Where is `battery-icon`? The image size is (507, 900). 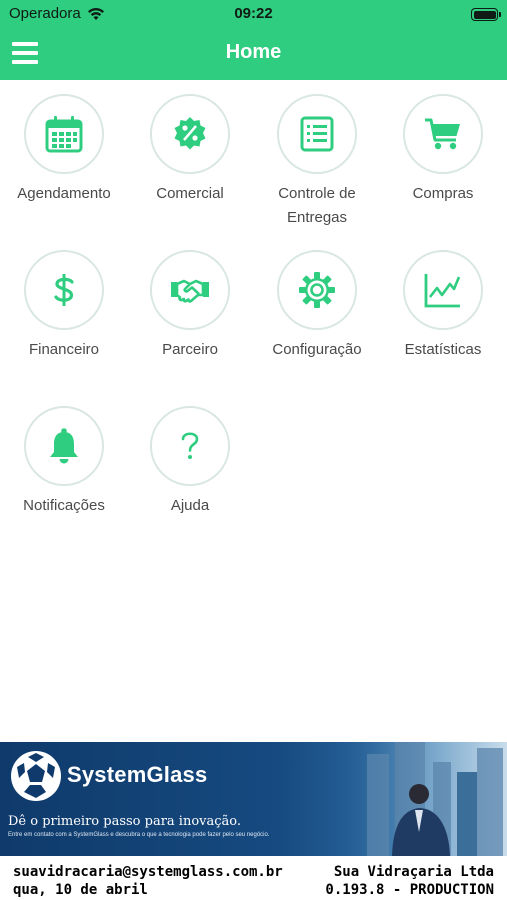 battery-icon is located at coordinates (486, 14).